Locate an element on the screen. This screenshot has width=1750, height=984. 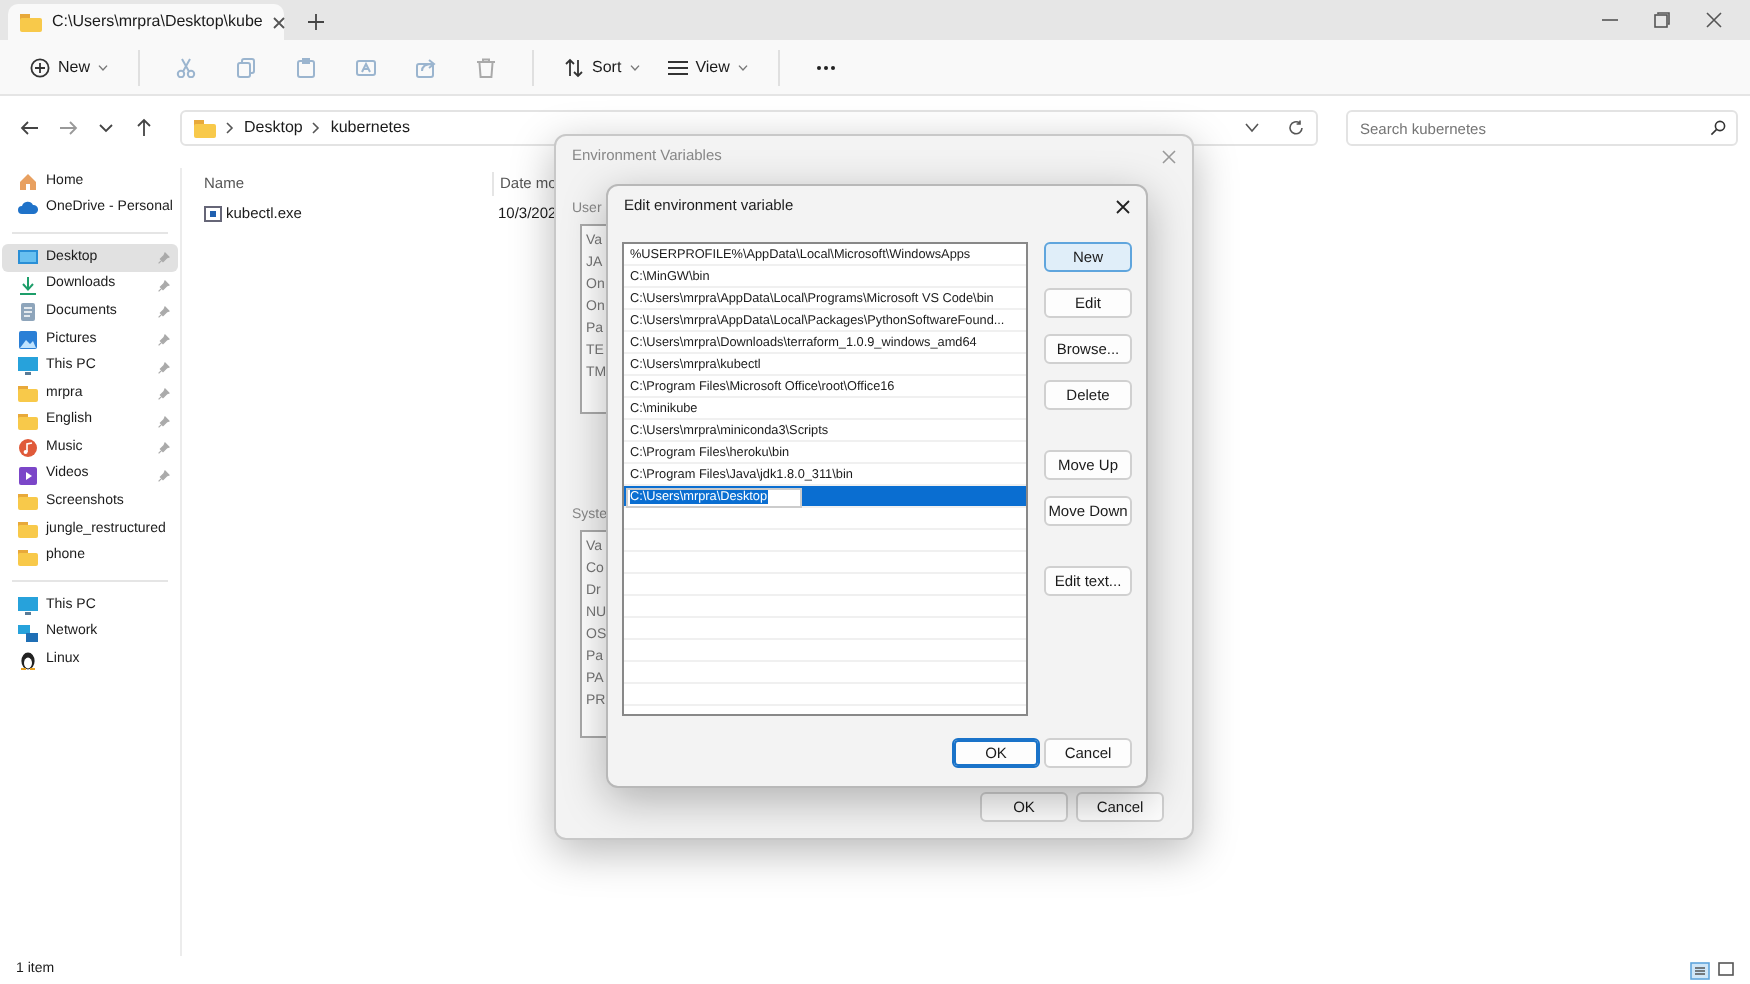
cloud-icon is located at coordinates (28, 208).